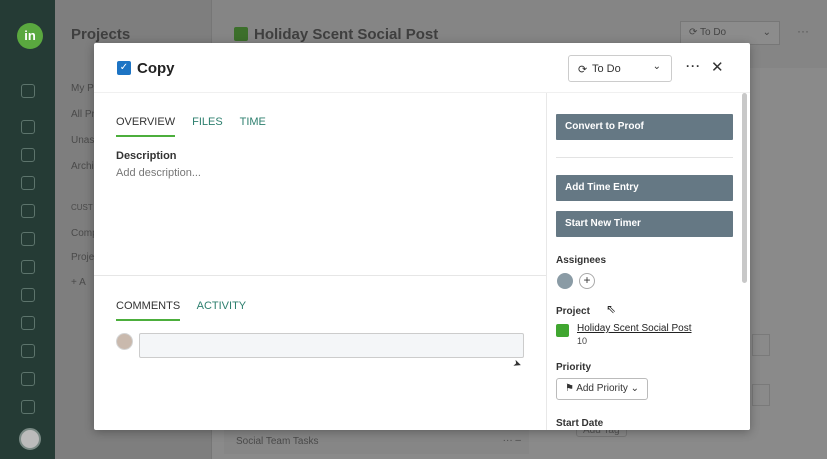 This screenshot has height=459, width=827. I want to click on task-group-label: Social Team Tasks, so click(277, 441).